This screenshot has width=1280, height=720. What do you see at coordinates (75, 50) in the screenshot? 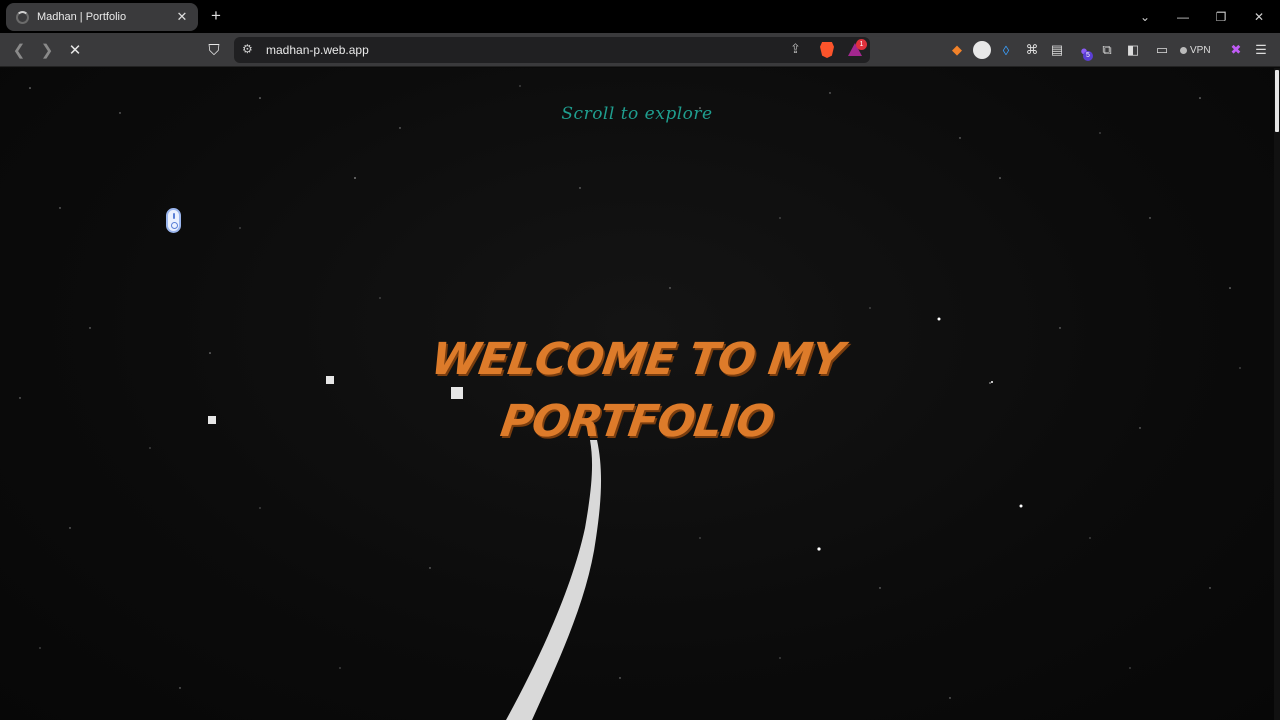
I see `stop-loading-button: ✕` at bounding box center [75, 50].